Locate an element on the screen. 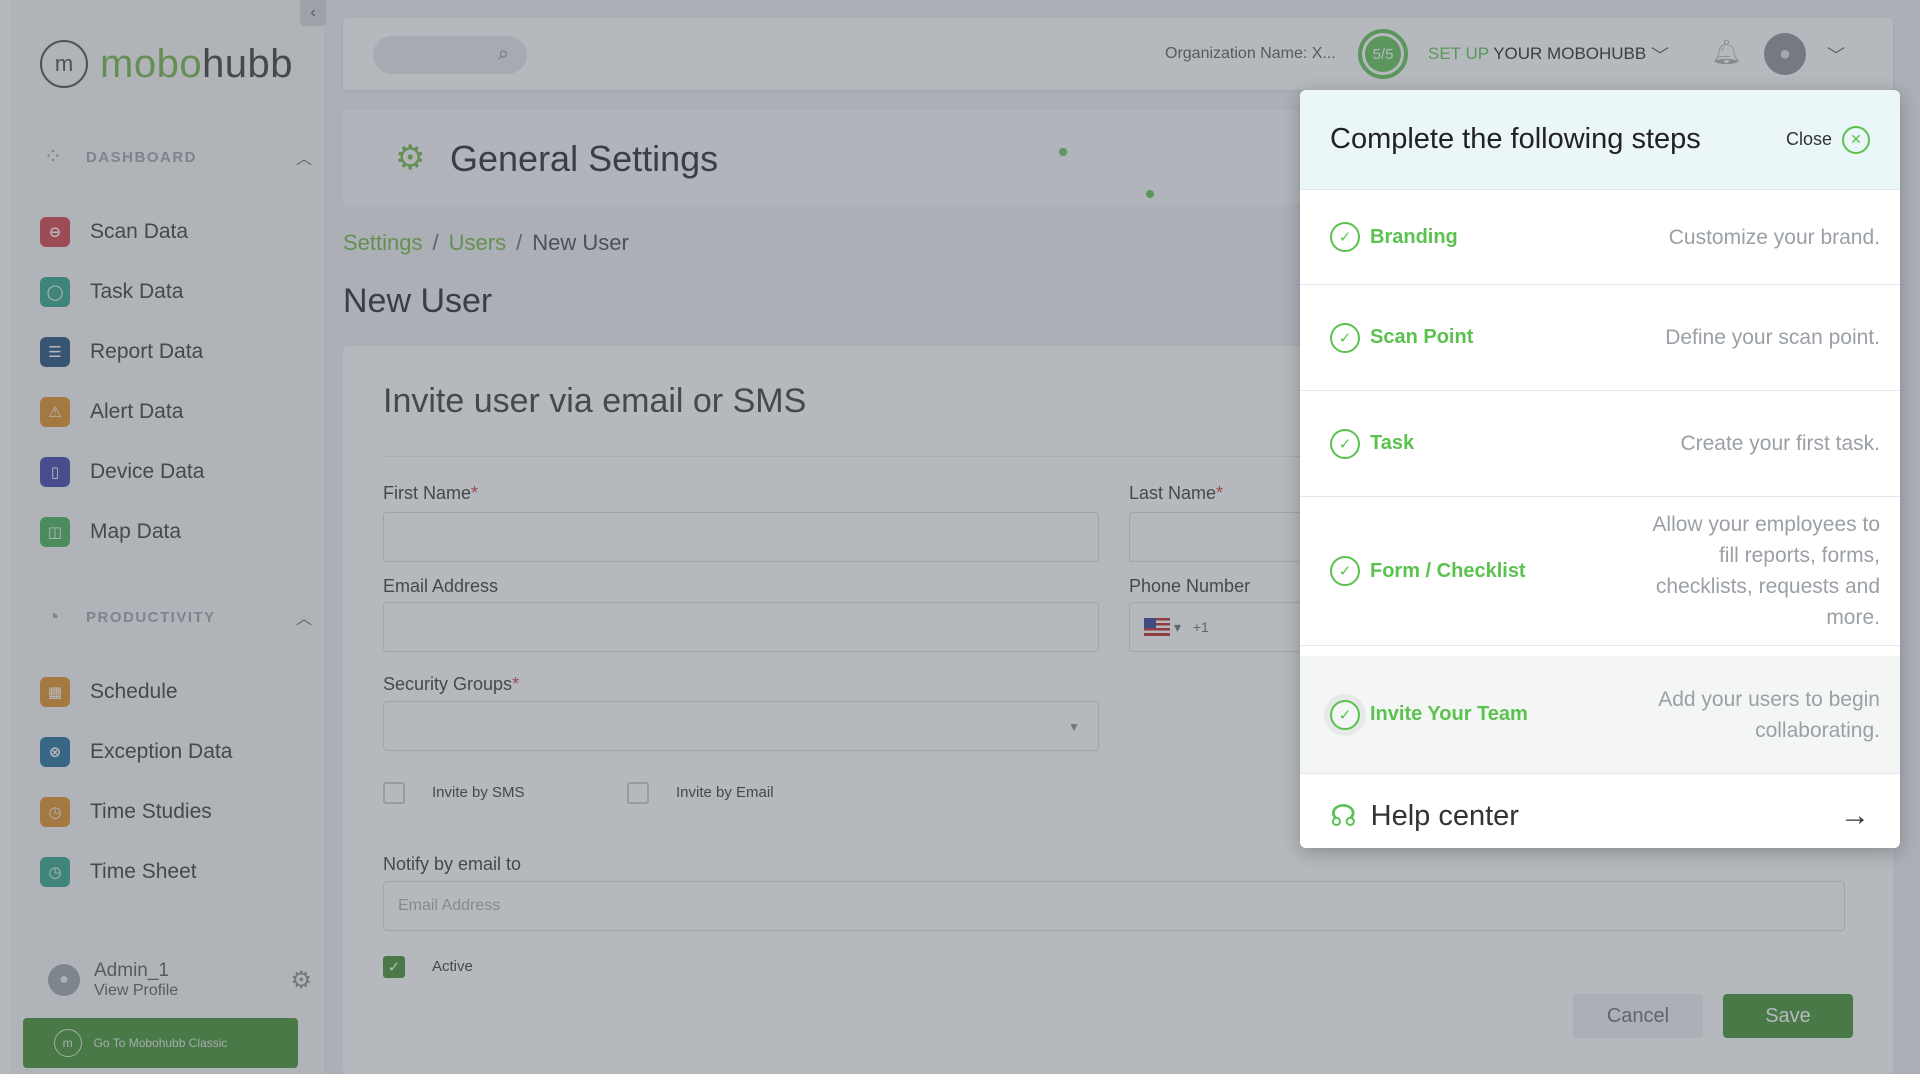  close-button: Close ✕ is located at coordinates (1827, 139).